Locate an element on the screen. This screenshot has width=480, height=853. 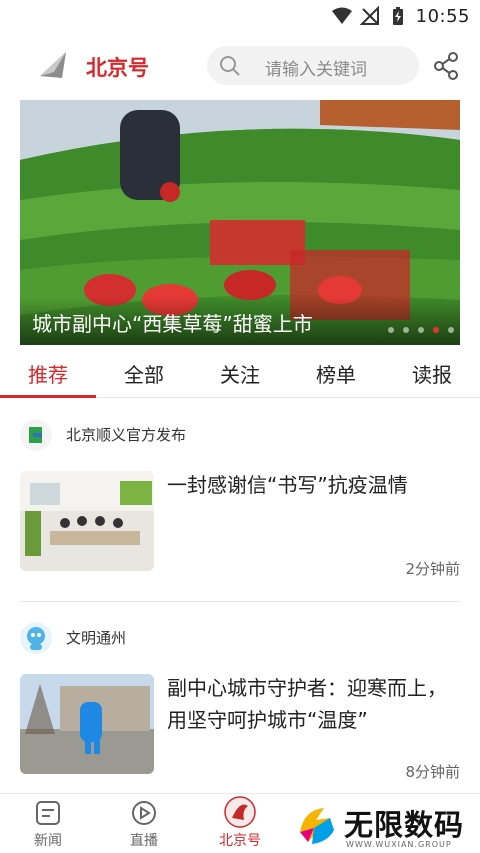
app-header: 北京号 请输入关键词 is located at coordinates (240, 66).